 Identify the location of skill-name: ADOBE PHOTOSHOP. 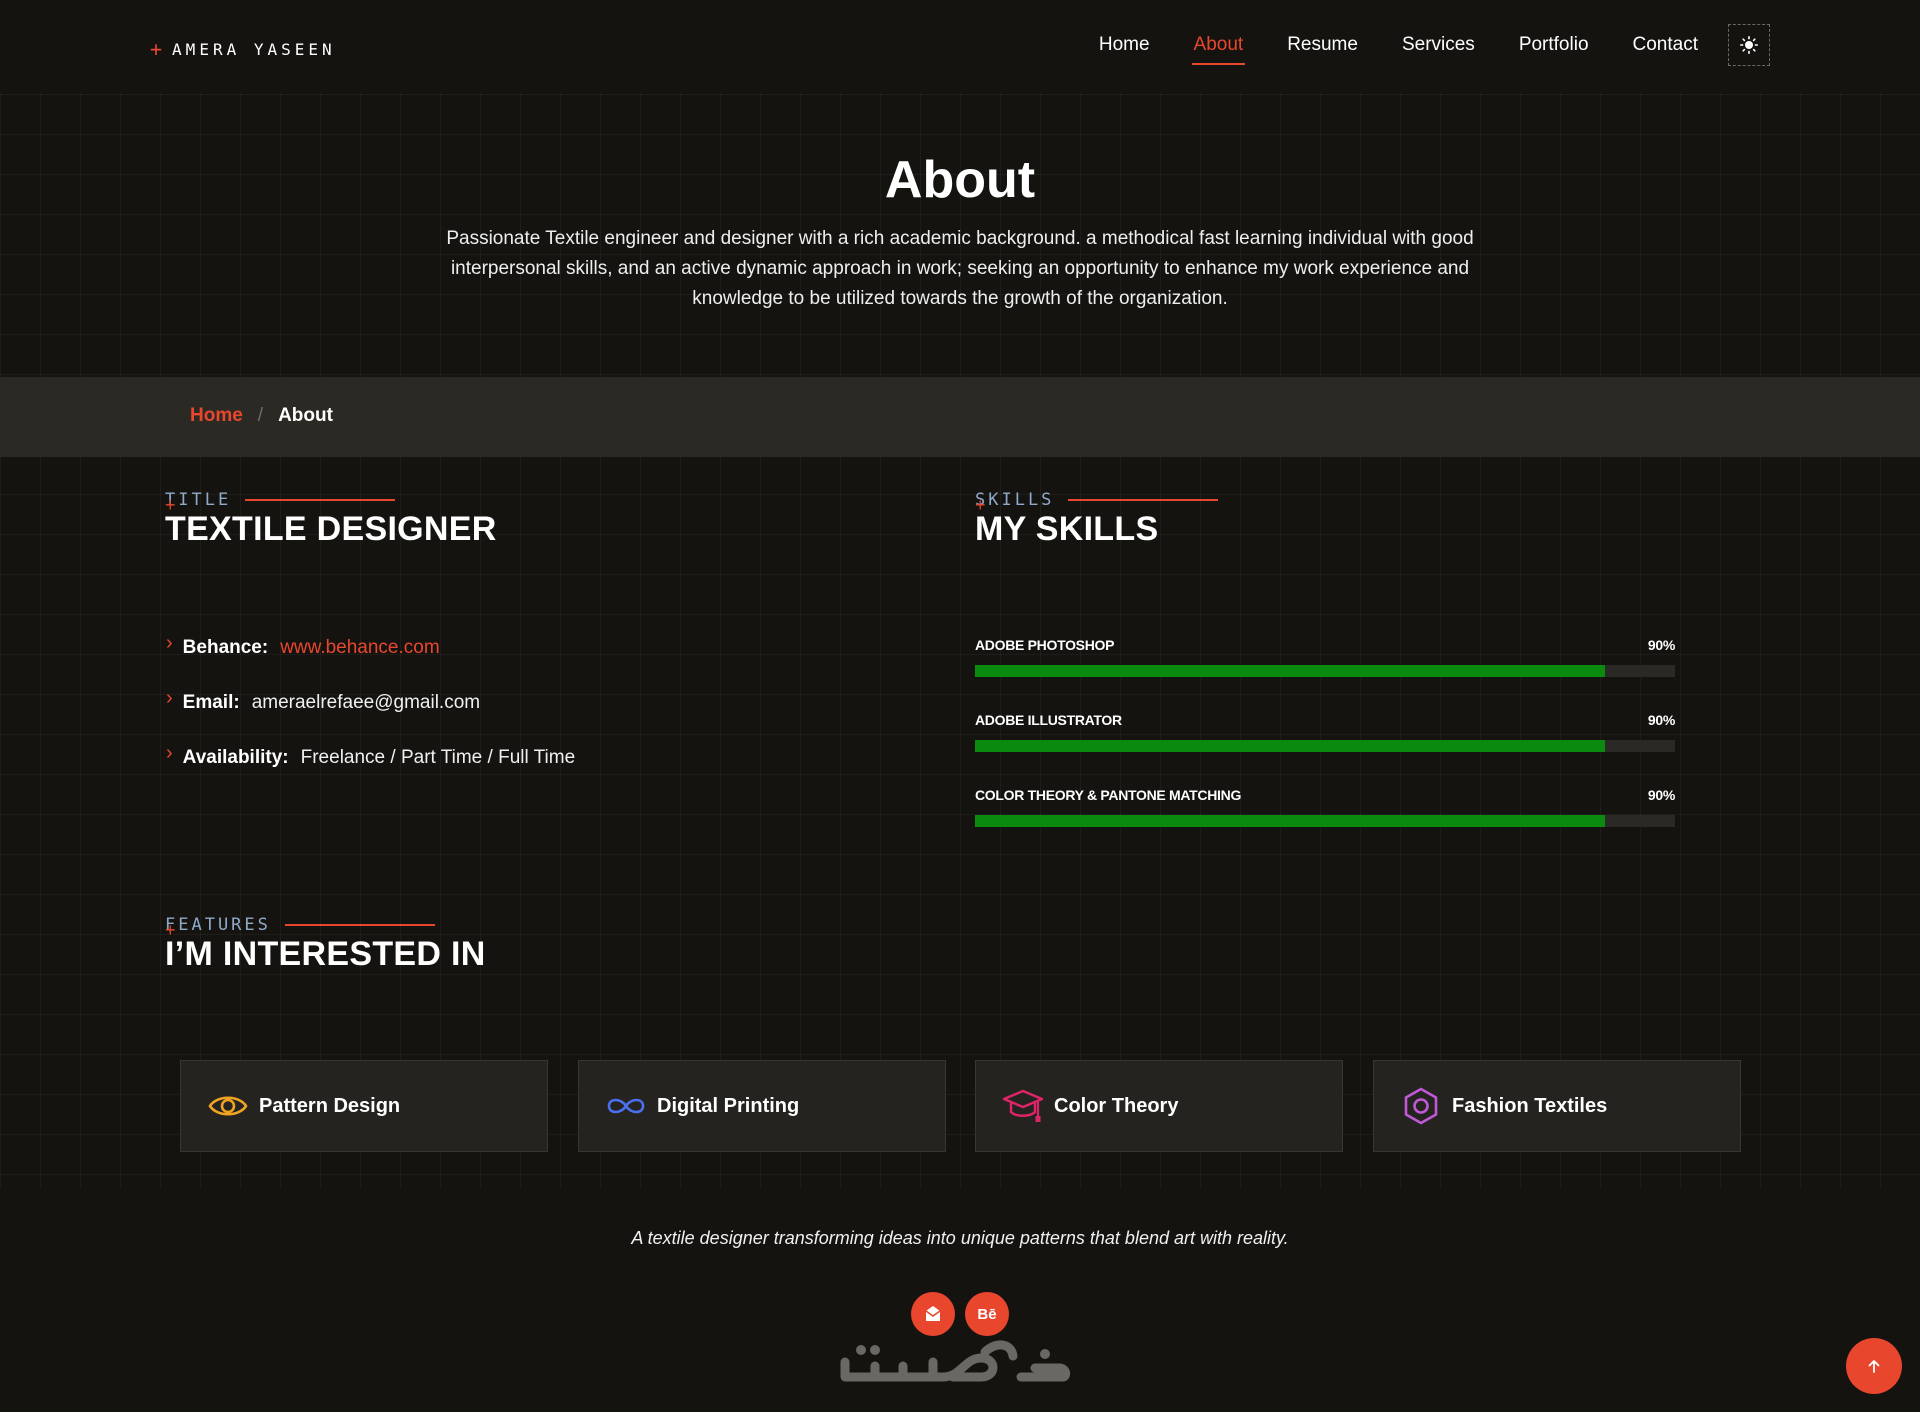
(1045, 645).